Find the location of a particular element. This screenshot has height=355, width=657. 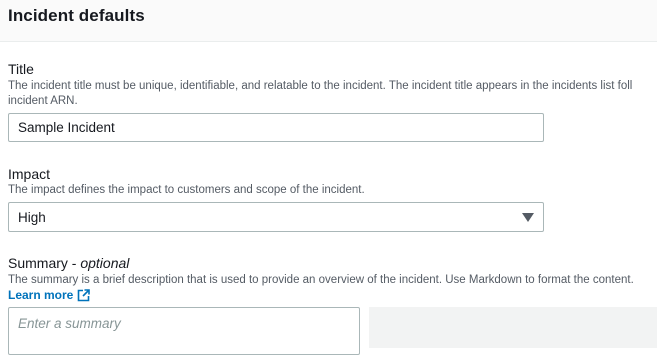

impact-label: Impact is located at coordinates (29, 174).